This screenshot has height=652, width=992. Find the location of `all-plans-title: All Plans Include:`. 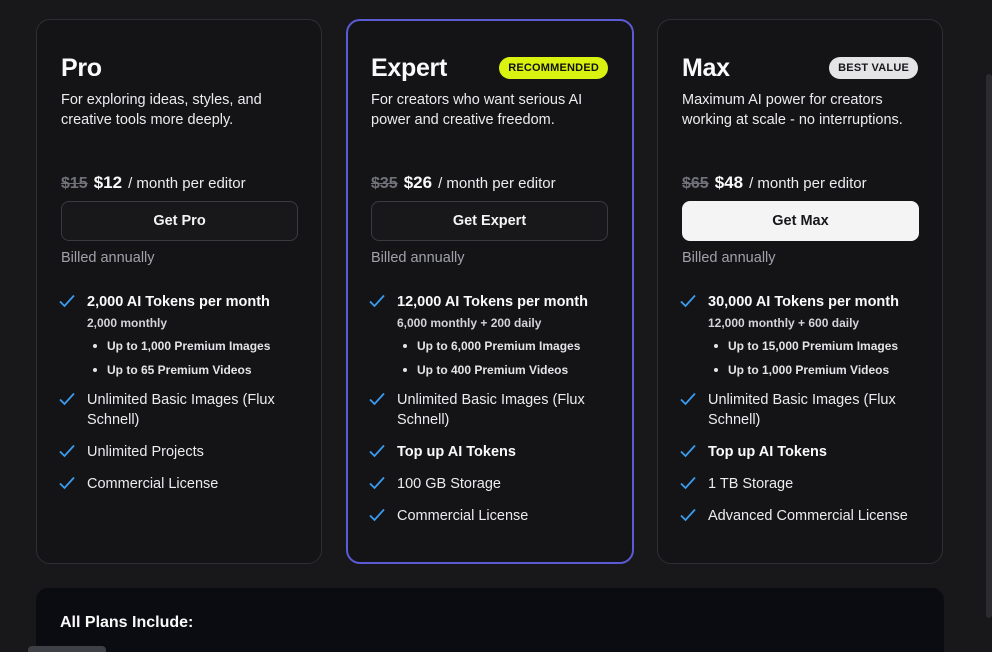

all-plans-title: All Plans Include: is located at coordinates (127, 622).